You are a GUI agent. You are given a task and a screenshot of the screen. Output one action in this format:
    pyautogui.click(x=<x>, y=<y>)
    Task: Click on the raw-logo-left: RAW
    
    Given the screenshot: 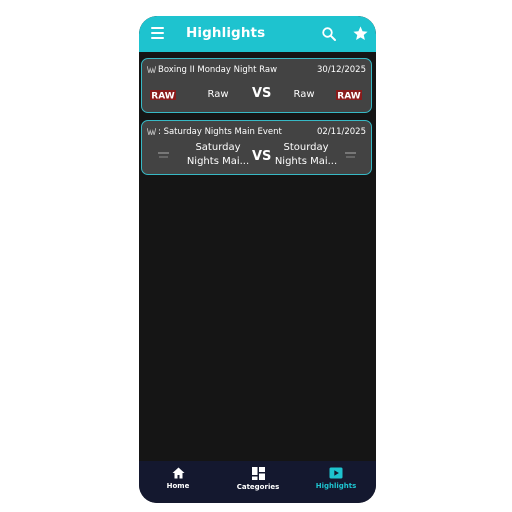 What is the action you would take?
    pyautogui.click(x=163, y=96)
    